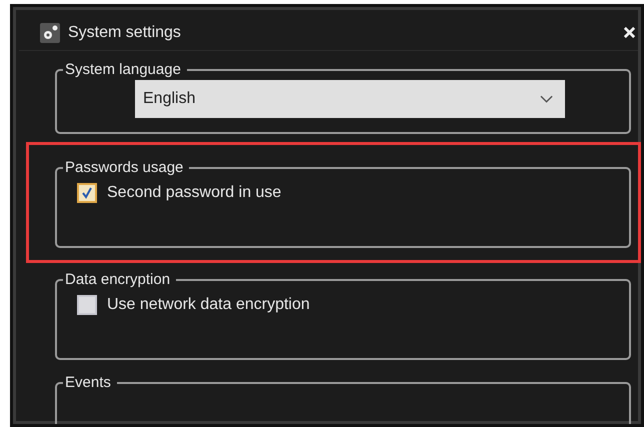  What do you see at coordinates (123, 69) in the screenshot?
I see `group-title: System language` at bounding box center [123, 69].